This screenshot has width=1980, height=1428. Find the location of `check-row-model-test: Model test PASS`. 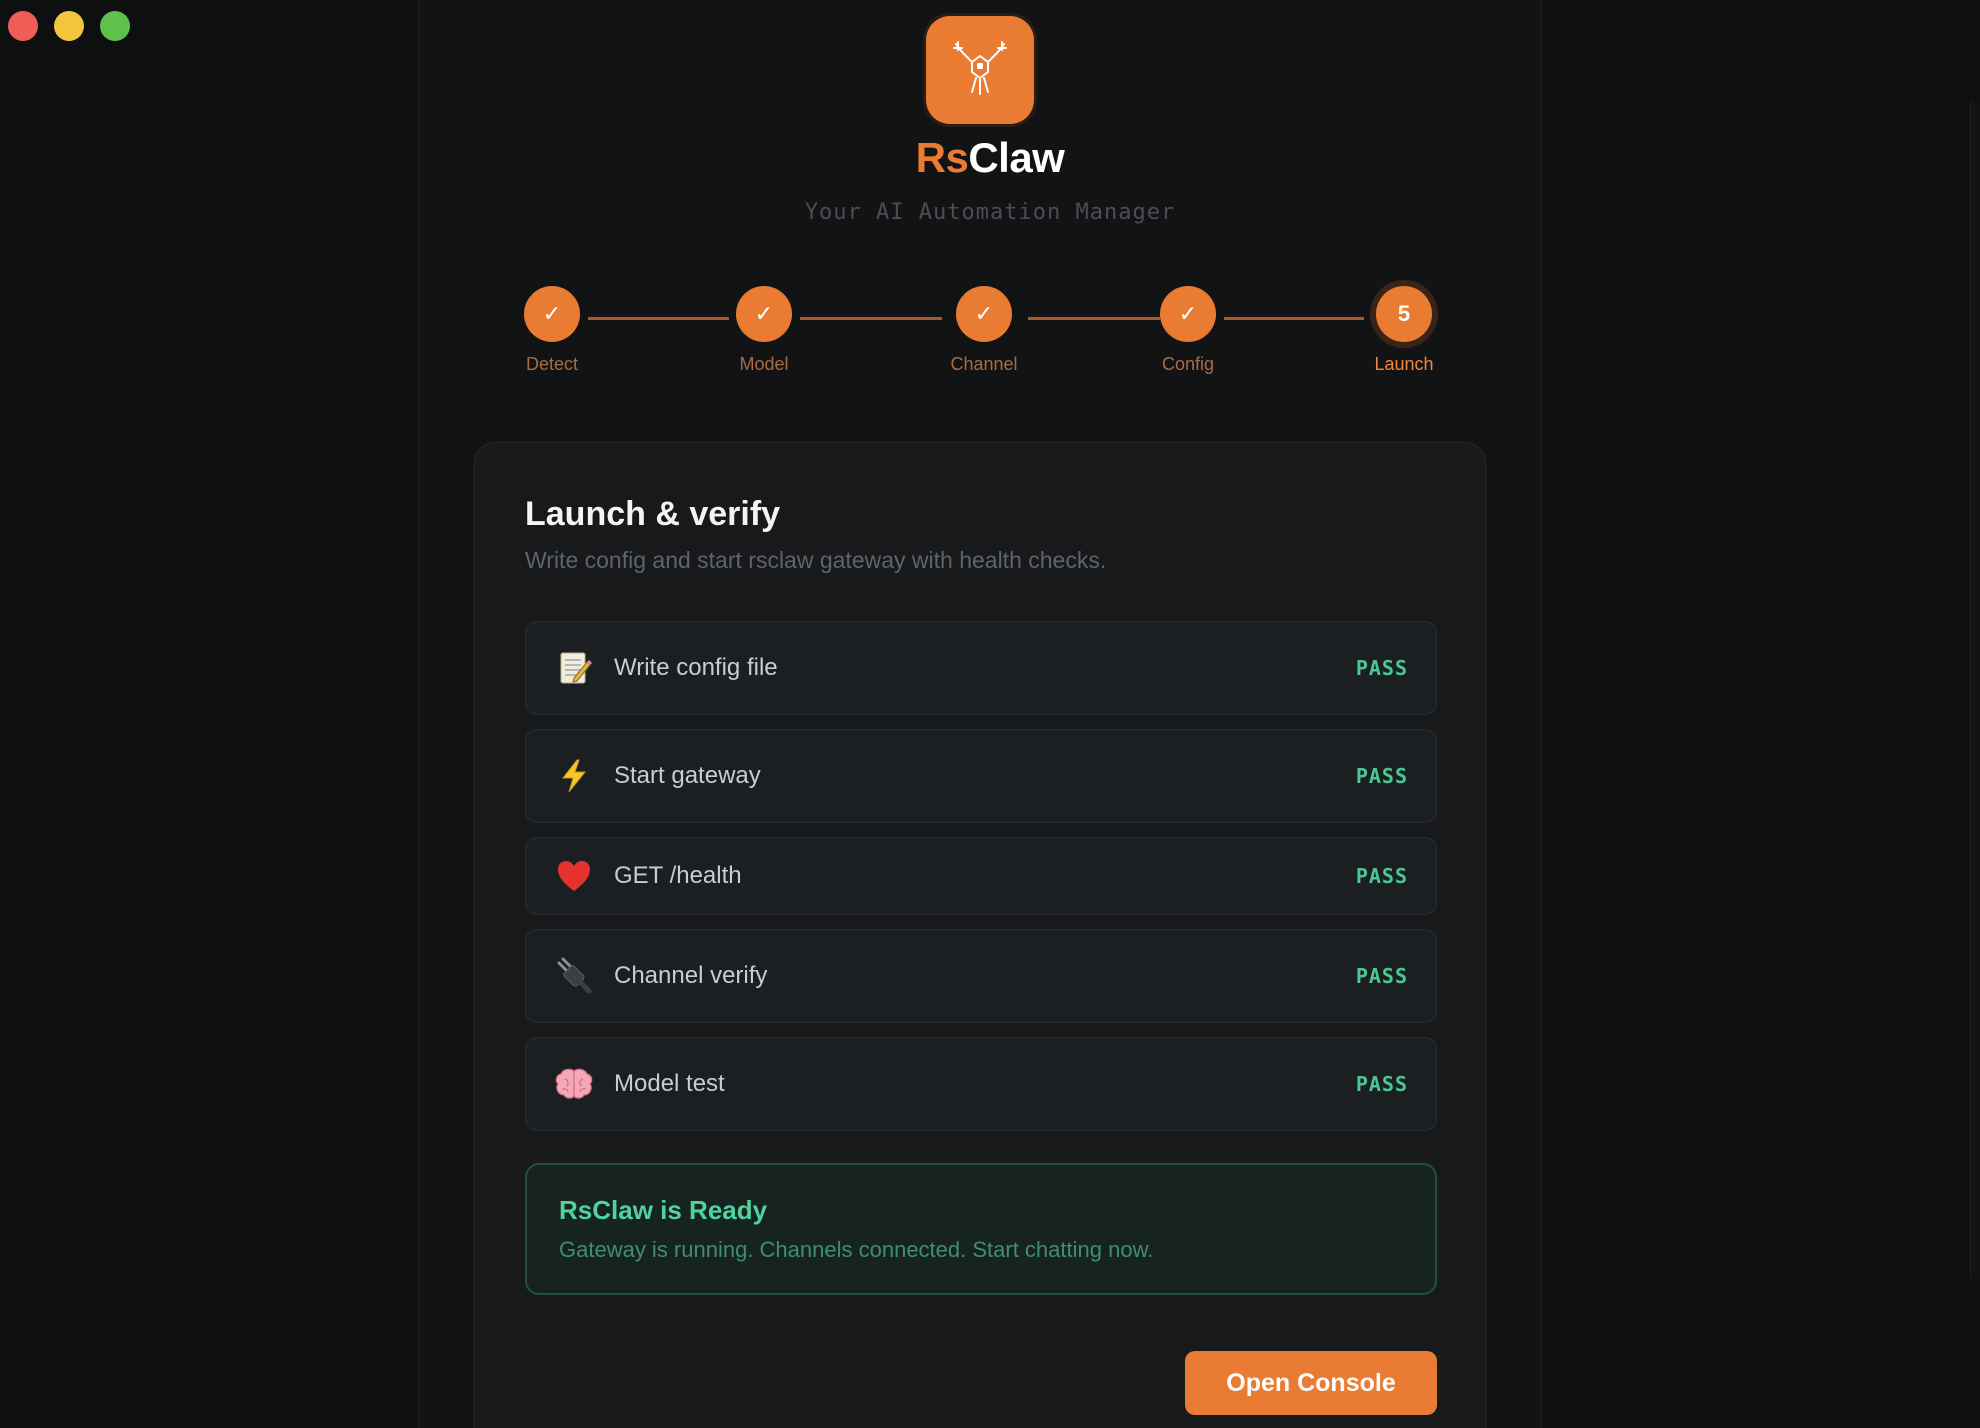

check-row-model-test: Model test PASS is located at coordinates (981, 1084).